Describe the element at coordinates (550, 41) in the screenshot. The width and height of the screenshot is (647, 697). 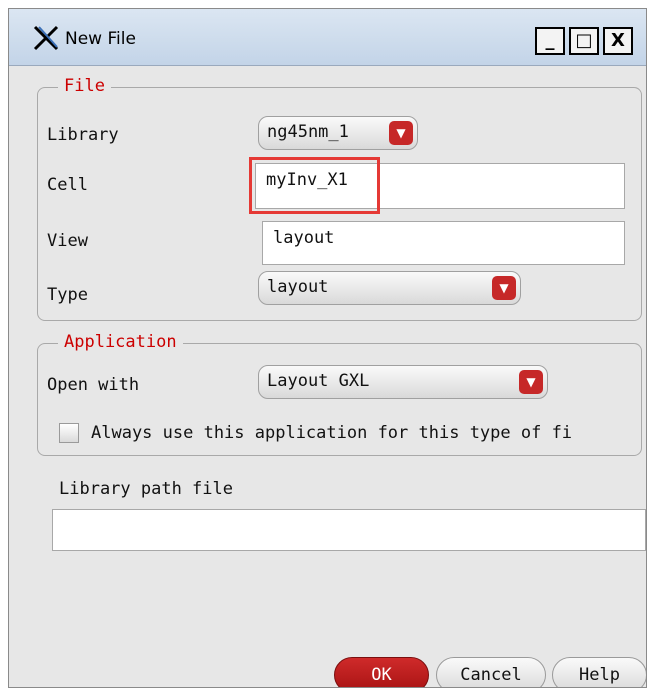
I see `minimize-button: _` at that location.